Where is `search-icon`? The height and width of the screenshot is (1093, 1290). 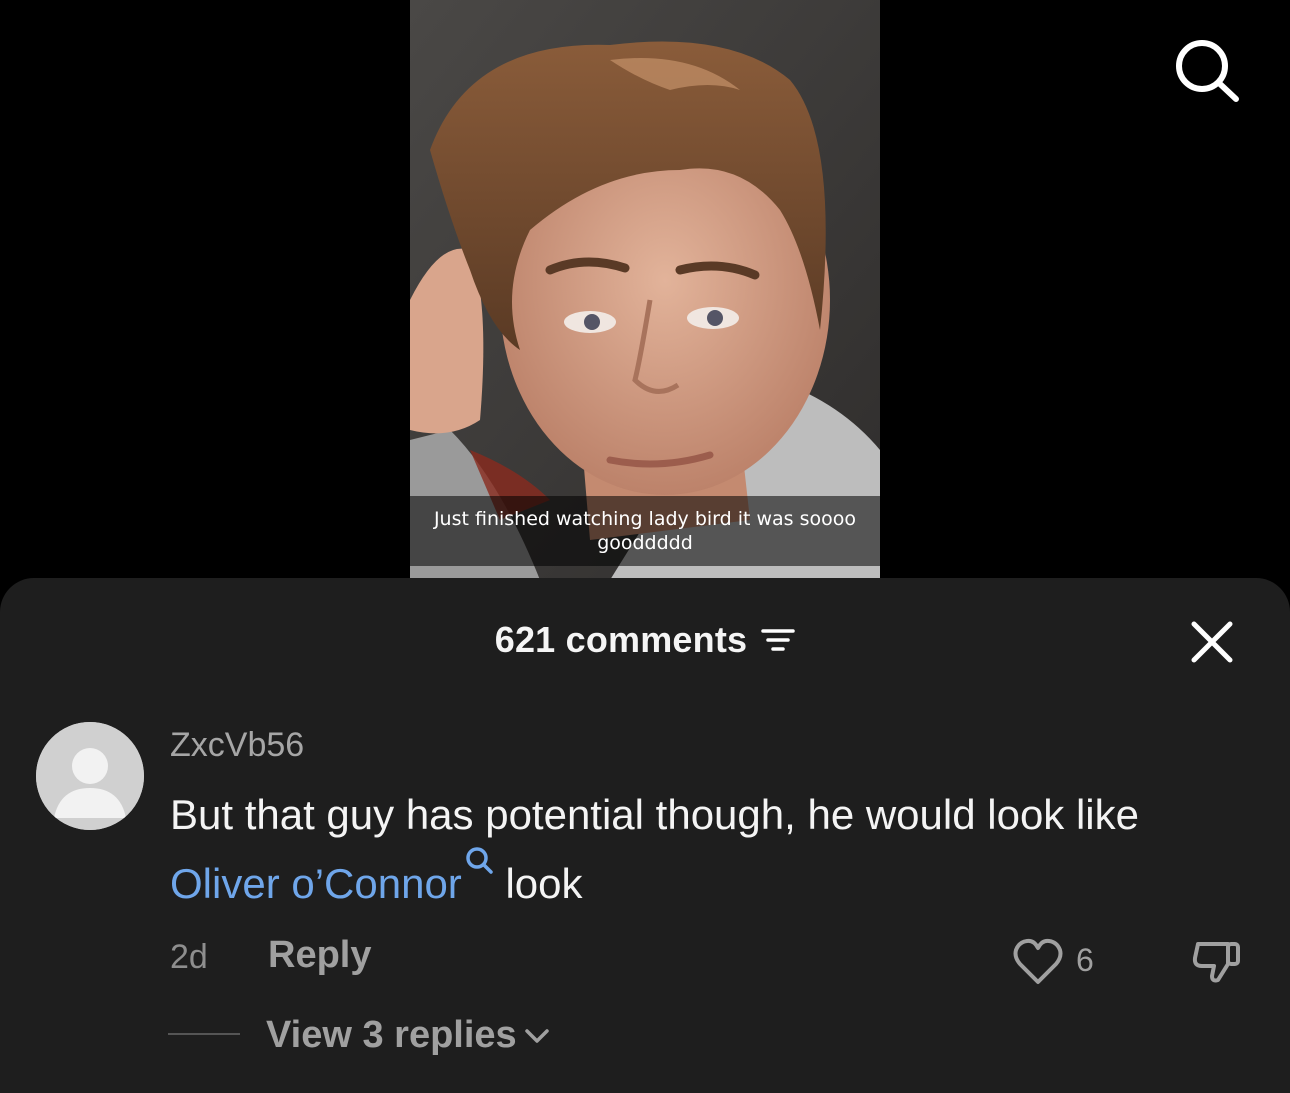
search-icon is located at coordinates (1207, 71).